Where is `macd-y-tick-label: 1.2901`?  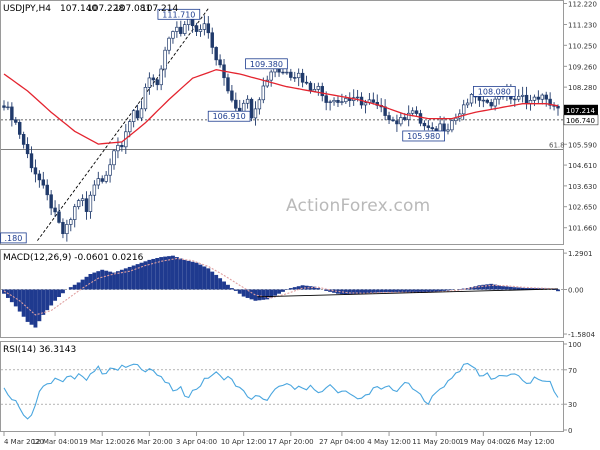 macd-y-tick-label: 1.2901 is located at coordinates (580, 254).